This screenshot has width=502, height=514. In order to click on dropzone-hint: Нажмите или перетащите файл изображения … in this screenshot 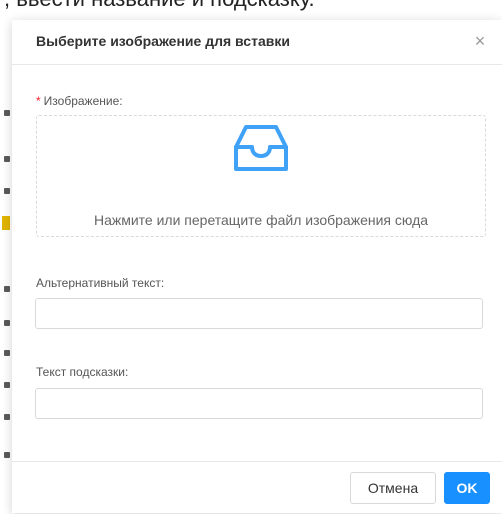, I will do `click(261, 220)`.